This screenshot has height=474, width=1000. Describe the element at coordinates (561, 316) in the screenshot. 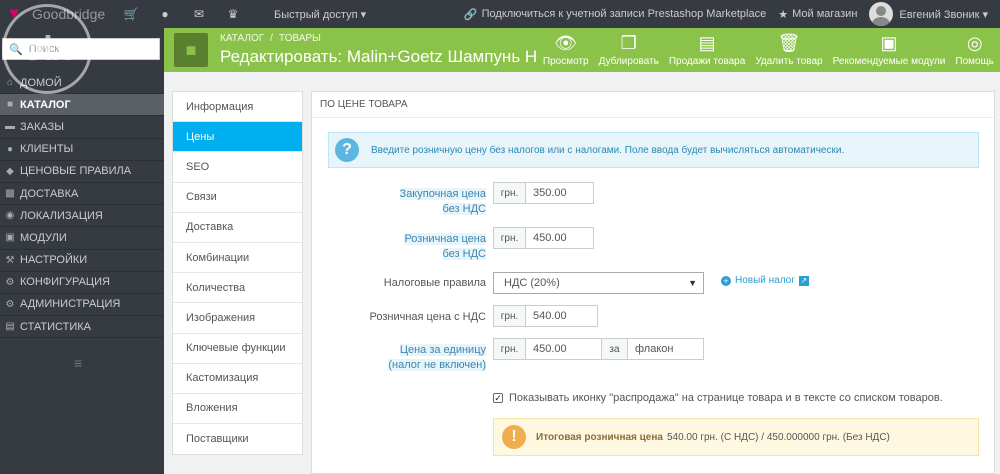

I see `retail-price-with-tax-input: 540.00` at that location.